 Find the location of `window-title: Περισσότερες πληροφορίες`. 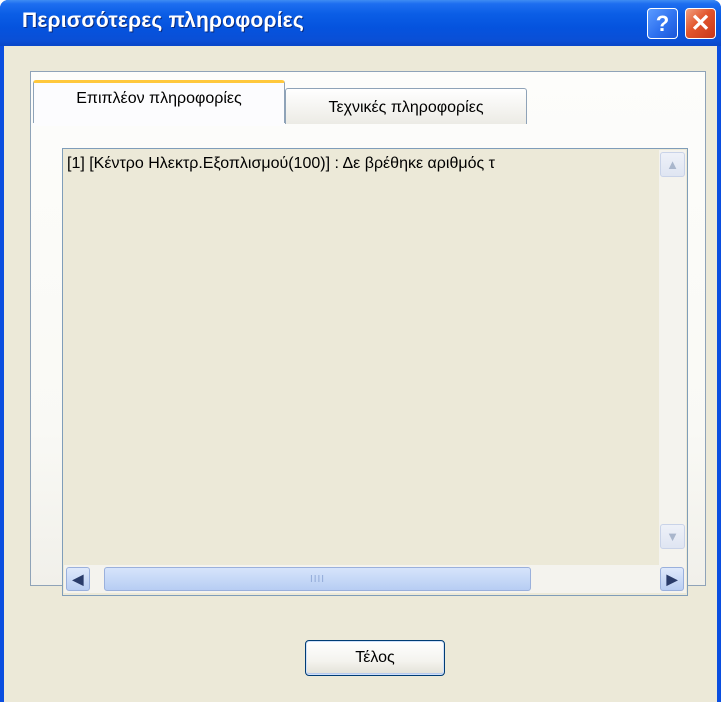

window-title: Περισσότερες πληροφορίες is located at coordinates (163, 20).